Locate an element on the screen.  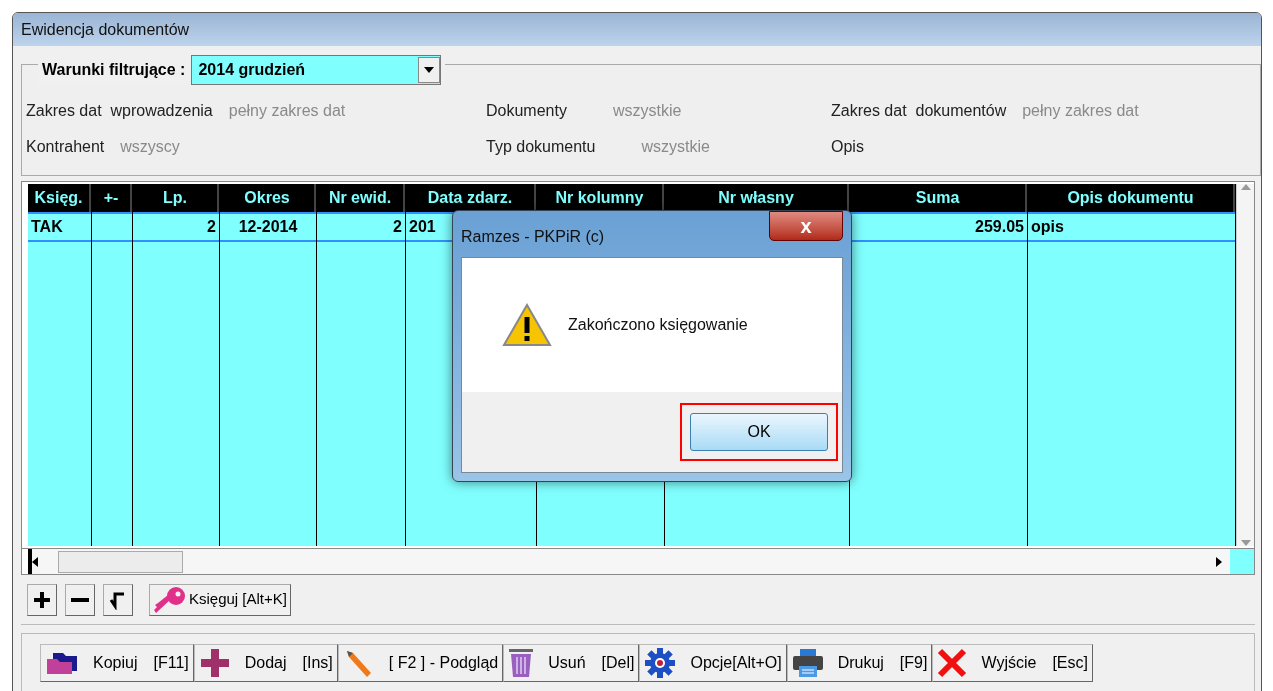
toolbar-button: Drukuj [F9] is located at coordinates (859, 663).